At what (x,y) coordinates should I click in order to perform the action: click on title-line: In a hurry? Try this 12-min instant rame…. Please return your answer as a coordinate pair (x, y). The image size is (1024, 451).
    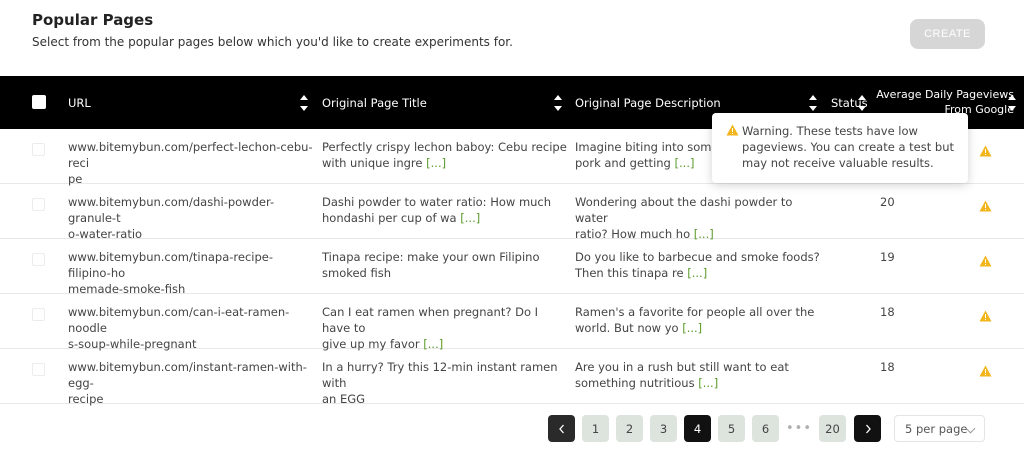
    Looking at the image, I should click on (440, 375).